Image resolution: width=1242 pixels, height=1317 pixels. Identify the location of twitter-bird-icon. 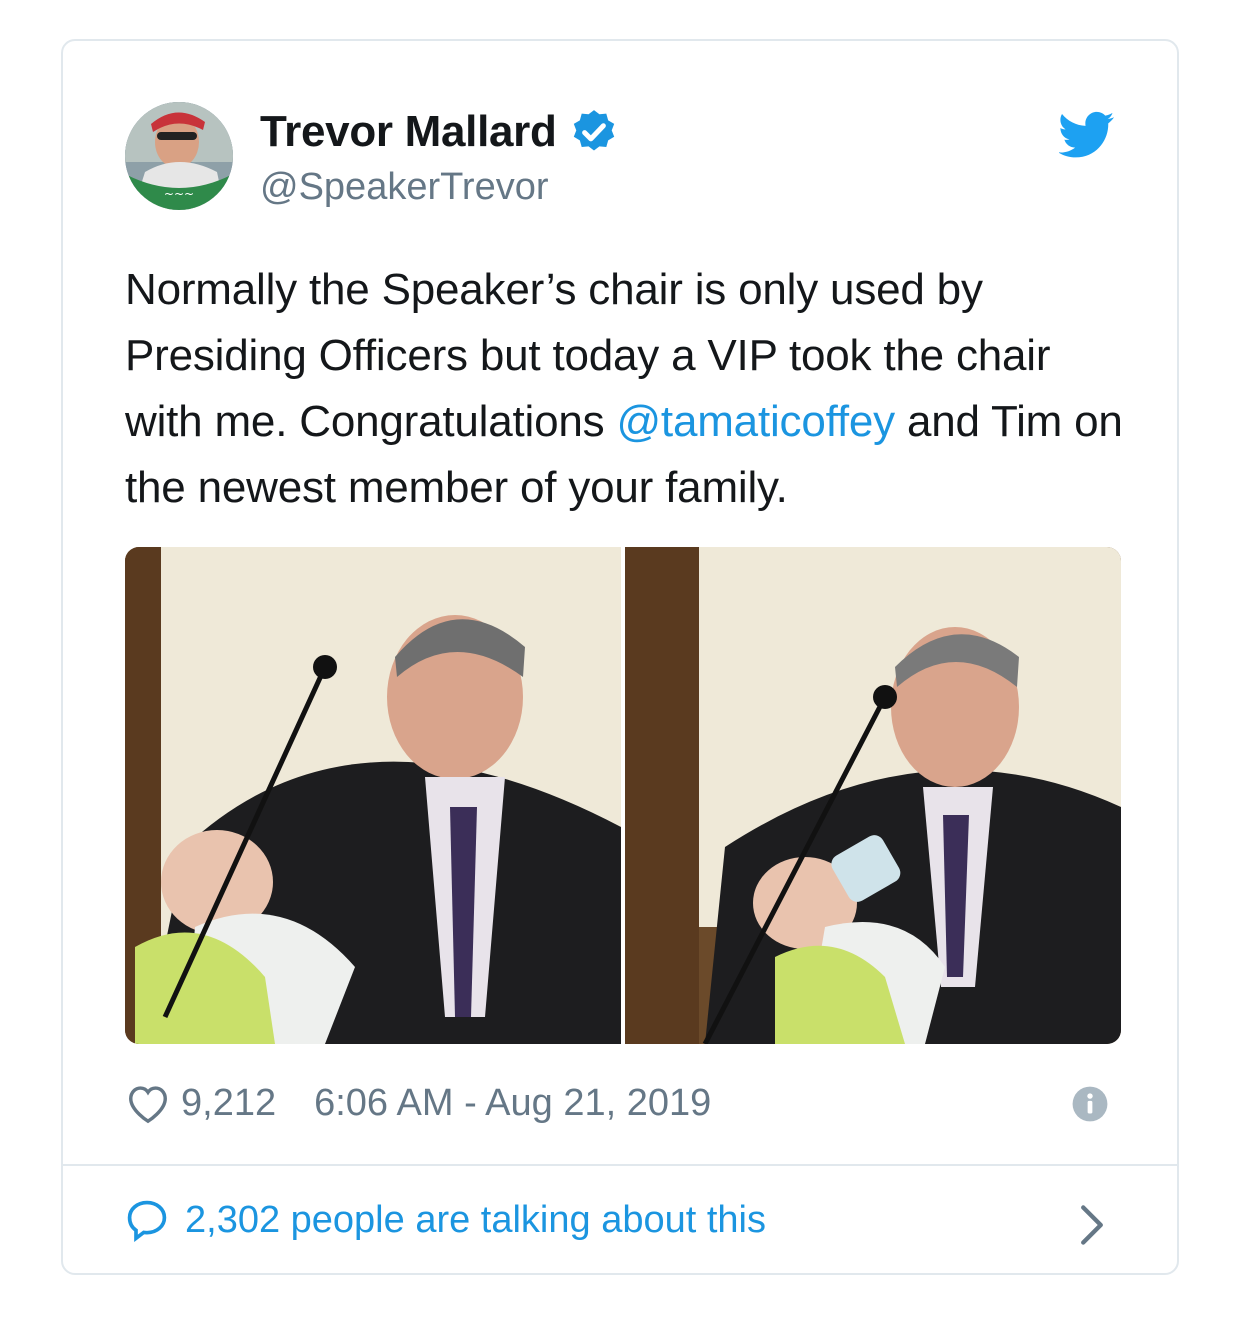
(1087, 135).